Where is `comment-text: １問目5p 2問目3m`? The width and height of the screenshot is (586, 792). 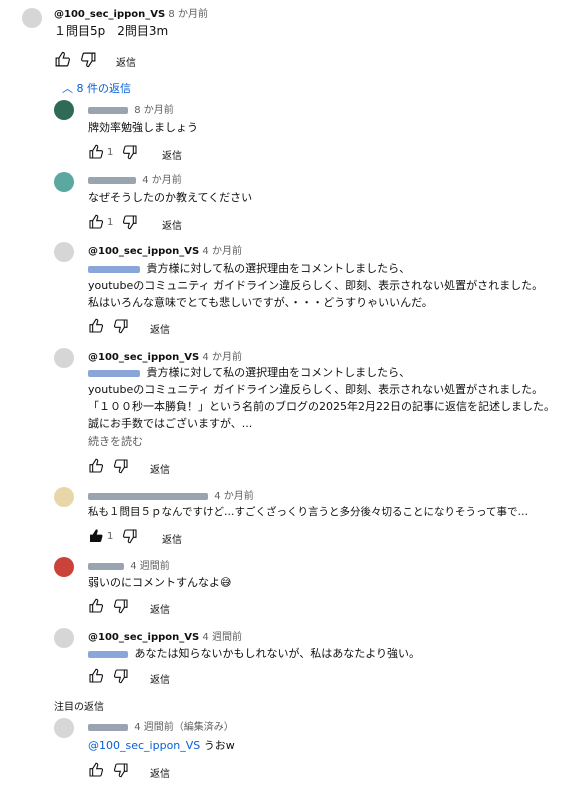 comment-text: １問目5p 2問目3m is located at coordinates (111, 31).